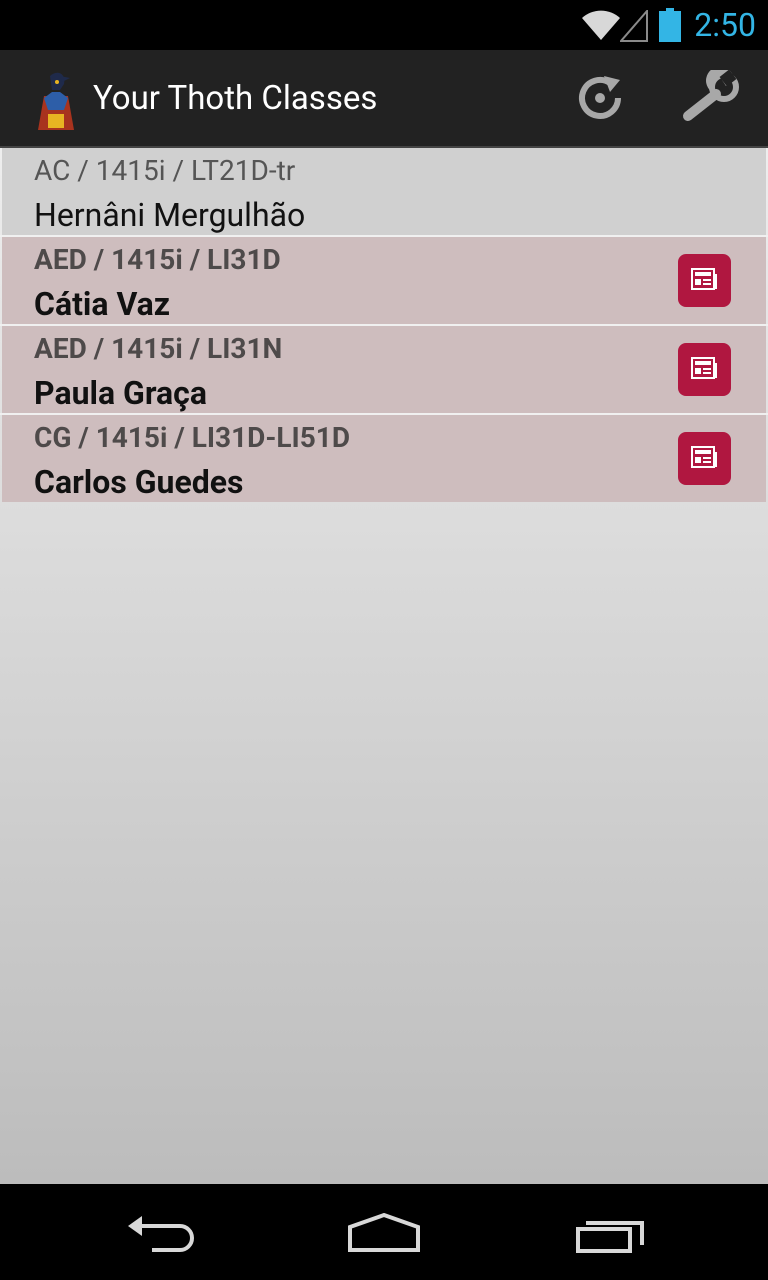  I want to click on wrench-icon, so click(711, 93).